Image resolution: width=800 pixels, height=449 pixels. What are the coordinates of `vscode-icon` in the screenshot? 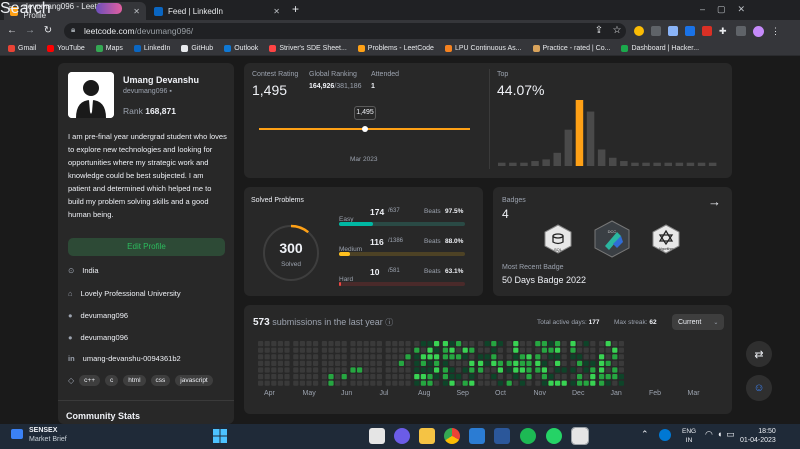 It's located at (477, 436).